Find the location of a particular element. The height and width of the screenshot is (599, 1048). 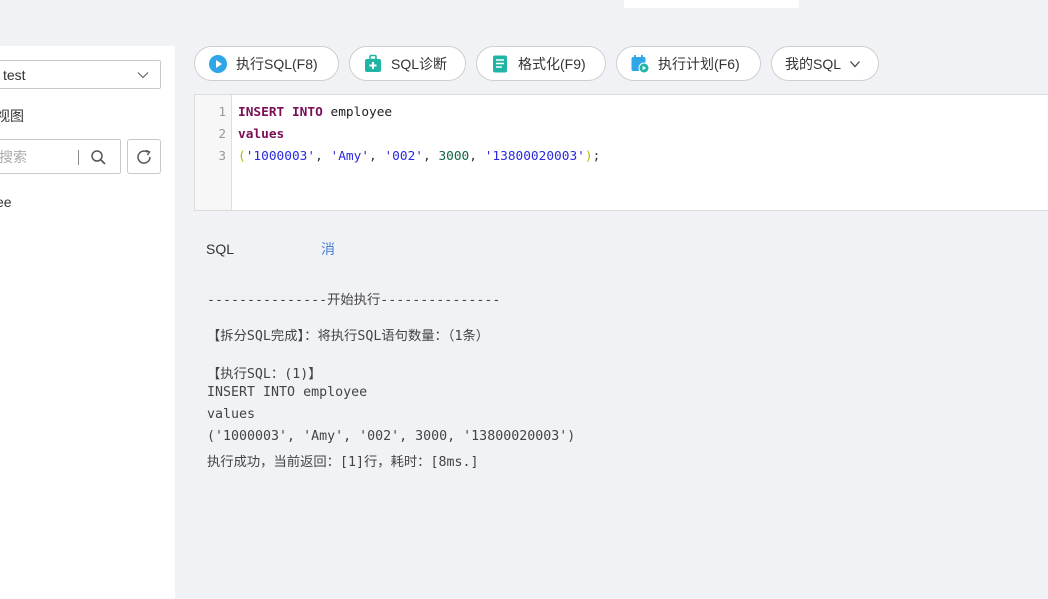

sql-diagnose-label: SQL诊断 is located at coordinates (419, 63).